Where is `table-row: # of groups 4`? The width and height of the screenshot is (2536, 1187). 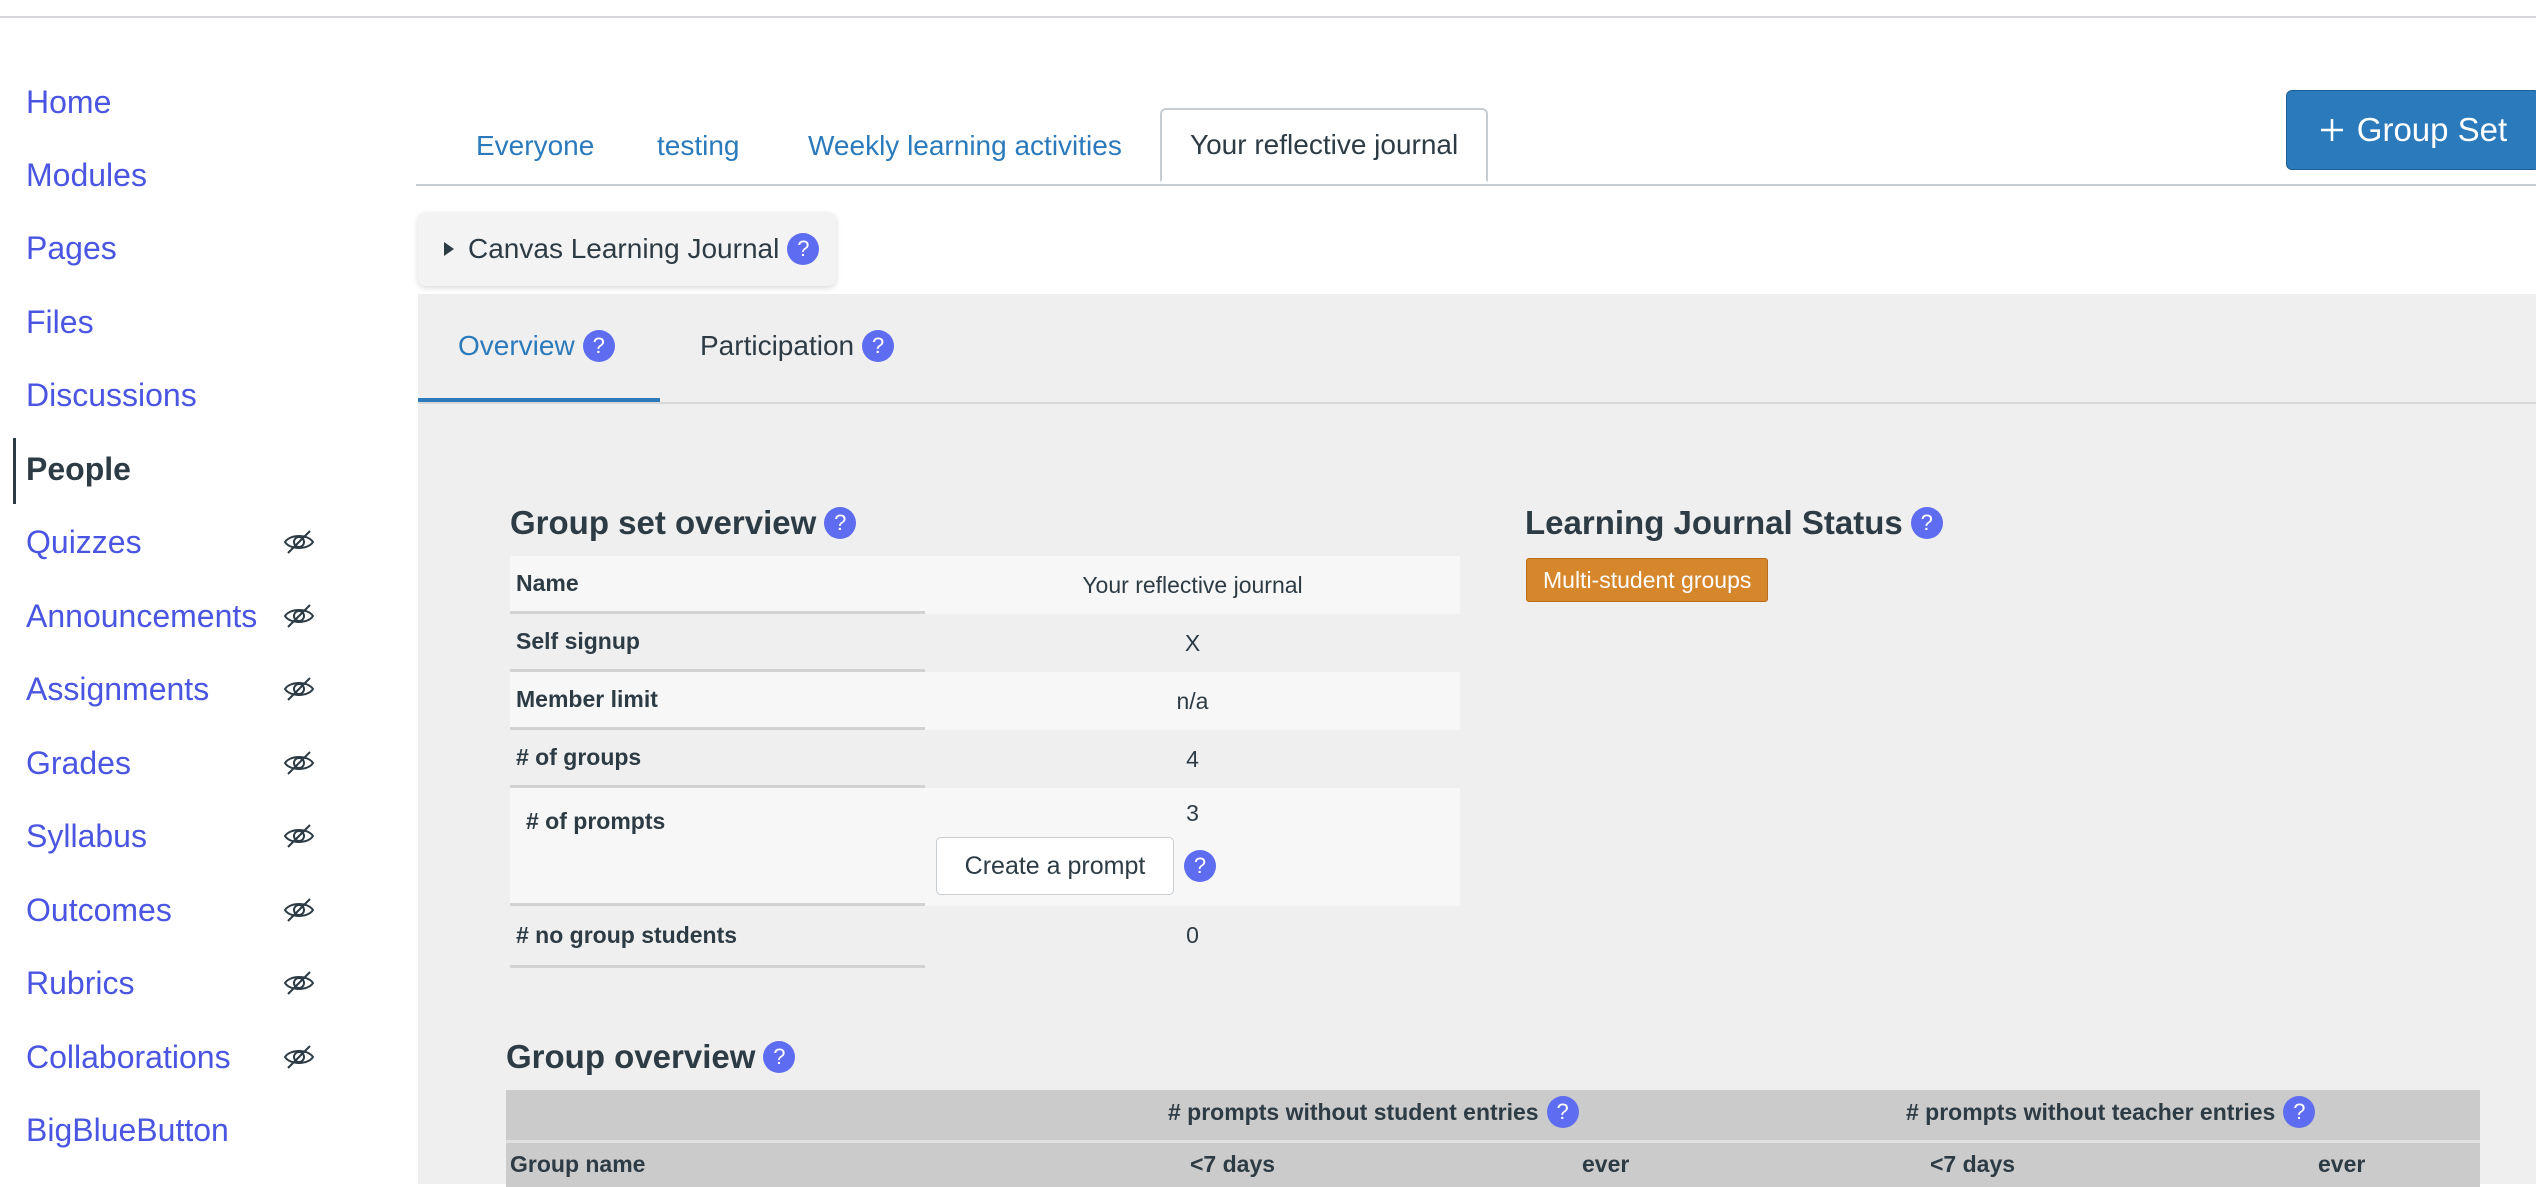 table-row: # of groups 4 is located at coordinates (985, 759).